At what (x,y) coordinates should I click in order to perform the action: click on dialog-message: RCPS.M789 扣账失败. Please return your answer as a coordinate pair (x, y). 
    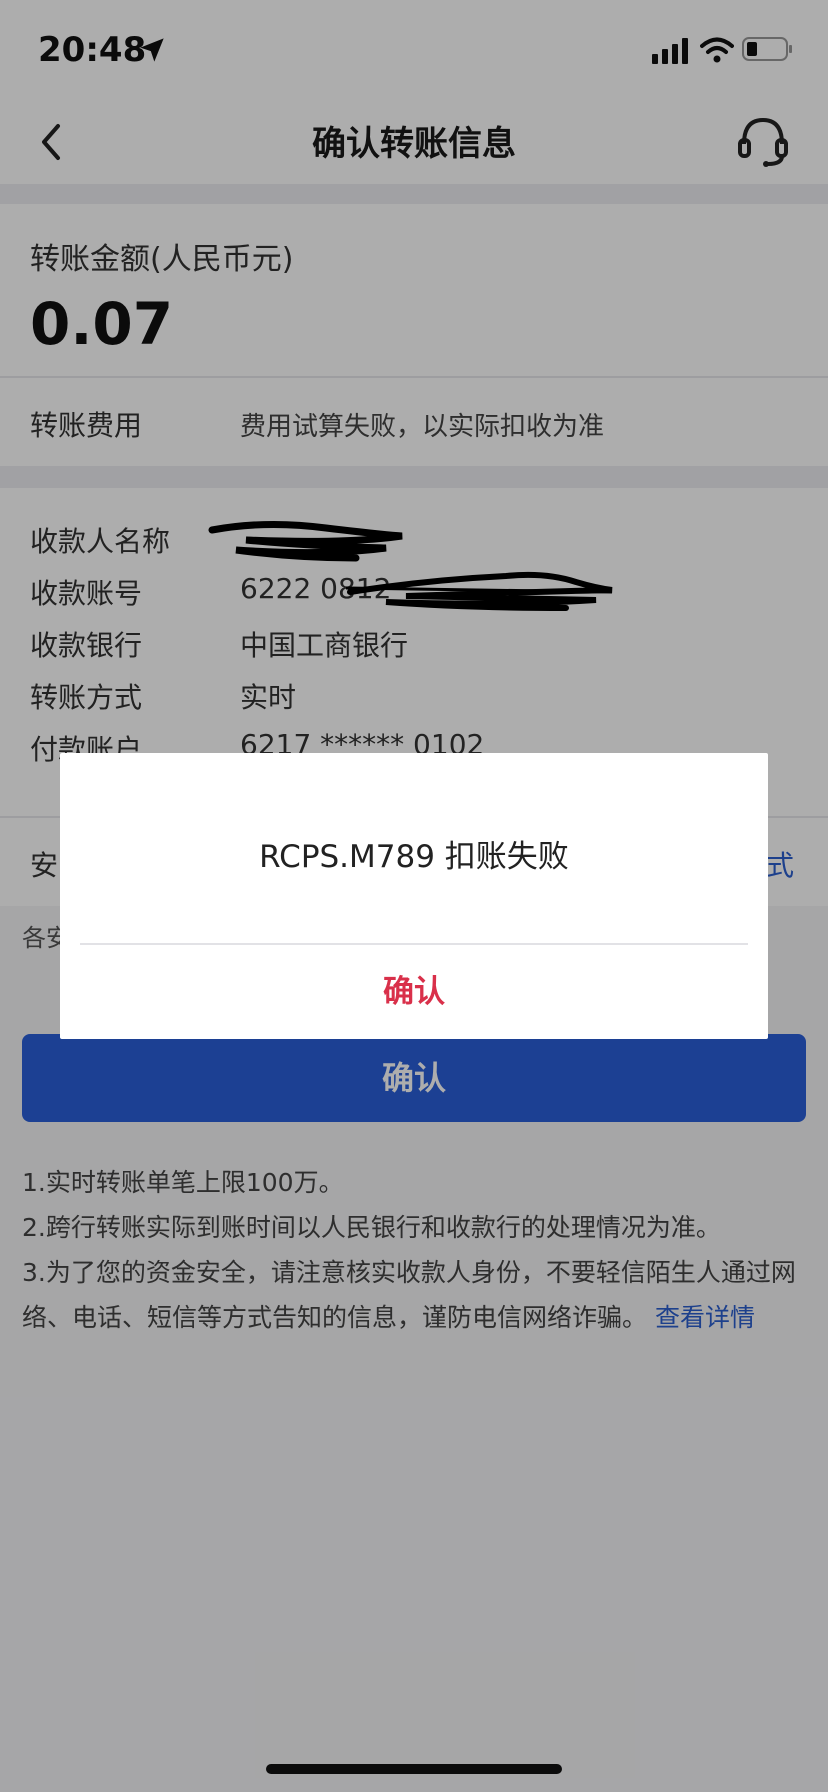
    Looking at the image, I should click on (414, 857).